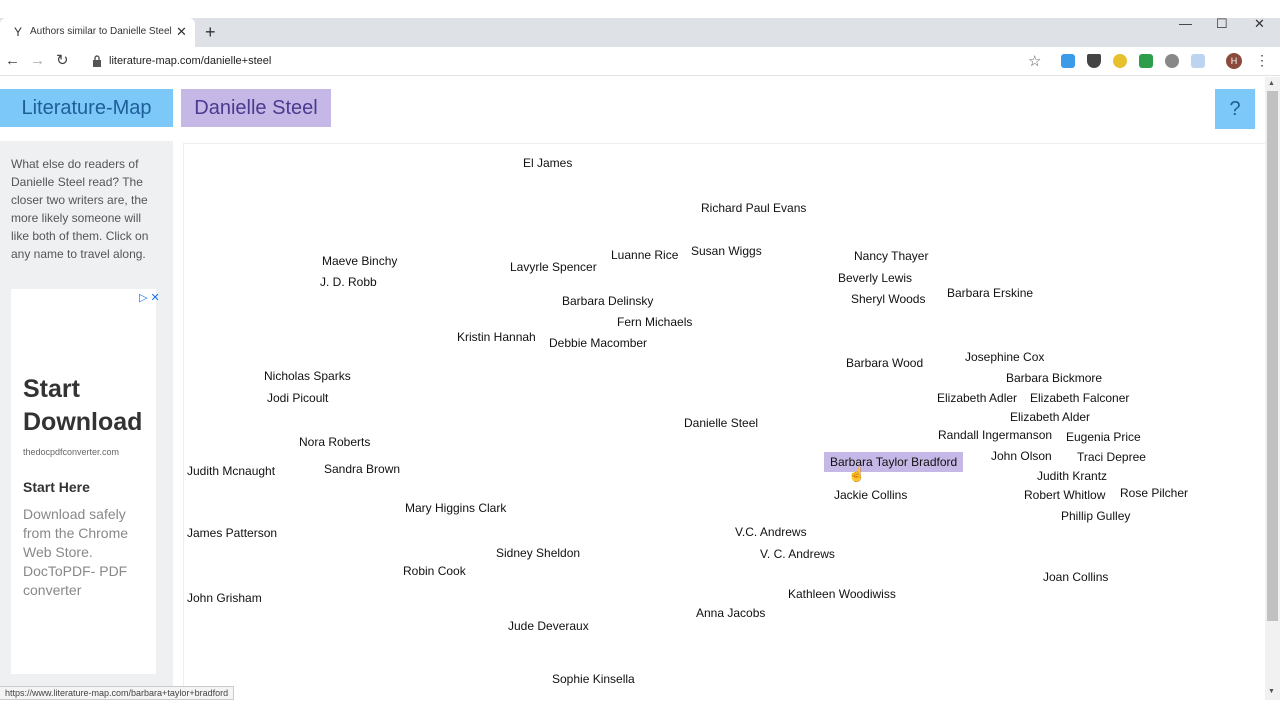 This screenshot has height=720, width=1280. What do you see at coordinates (37, 61) in the screenshot?
I see `forward-icon: →` at bounding box center [37, 61].